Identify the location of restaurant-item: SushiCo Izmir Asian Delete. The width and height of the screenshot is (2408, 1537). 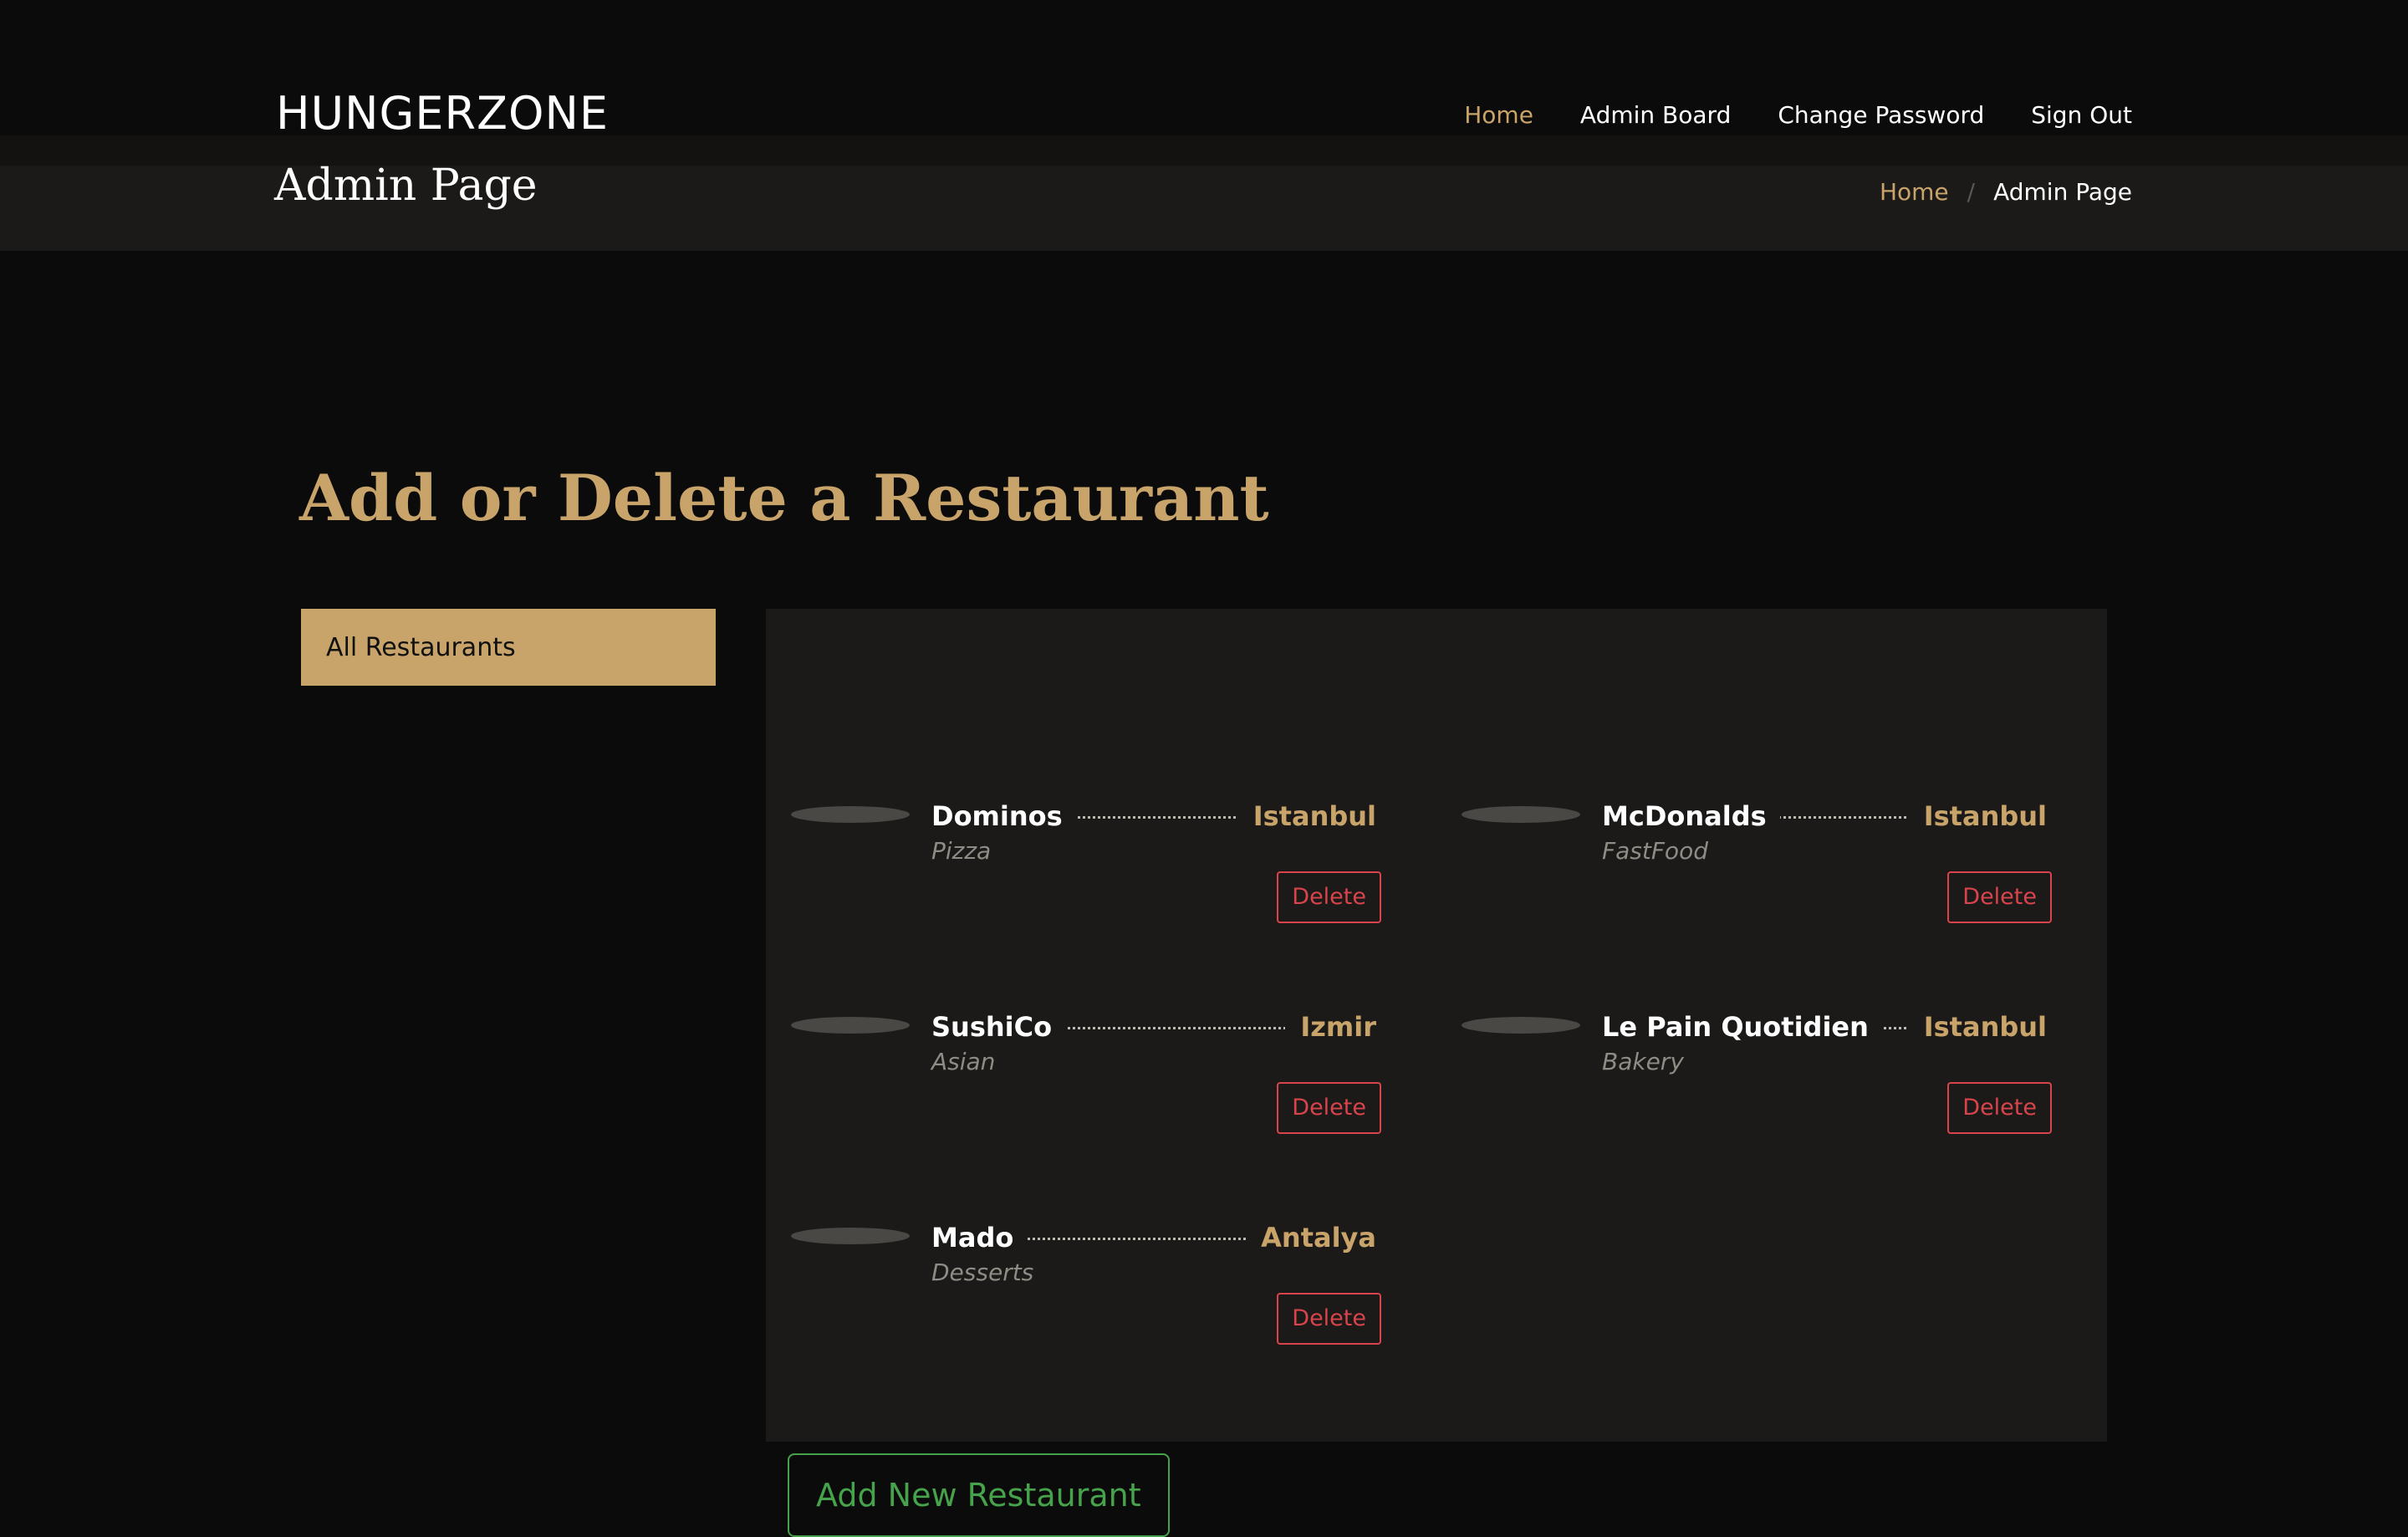
(1073, 1067).